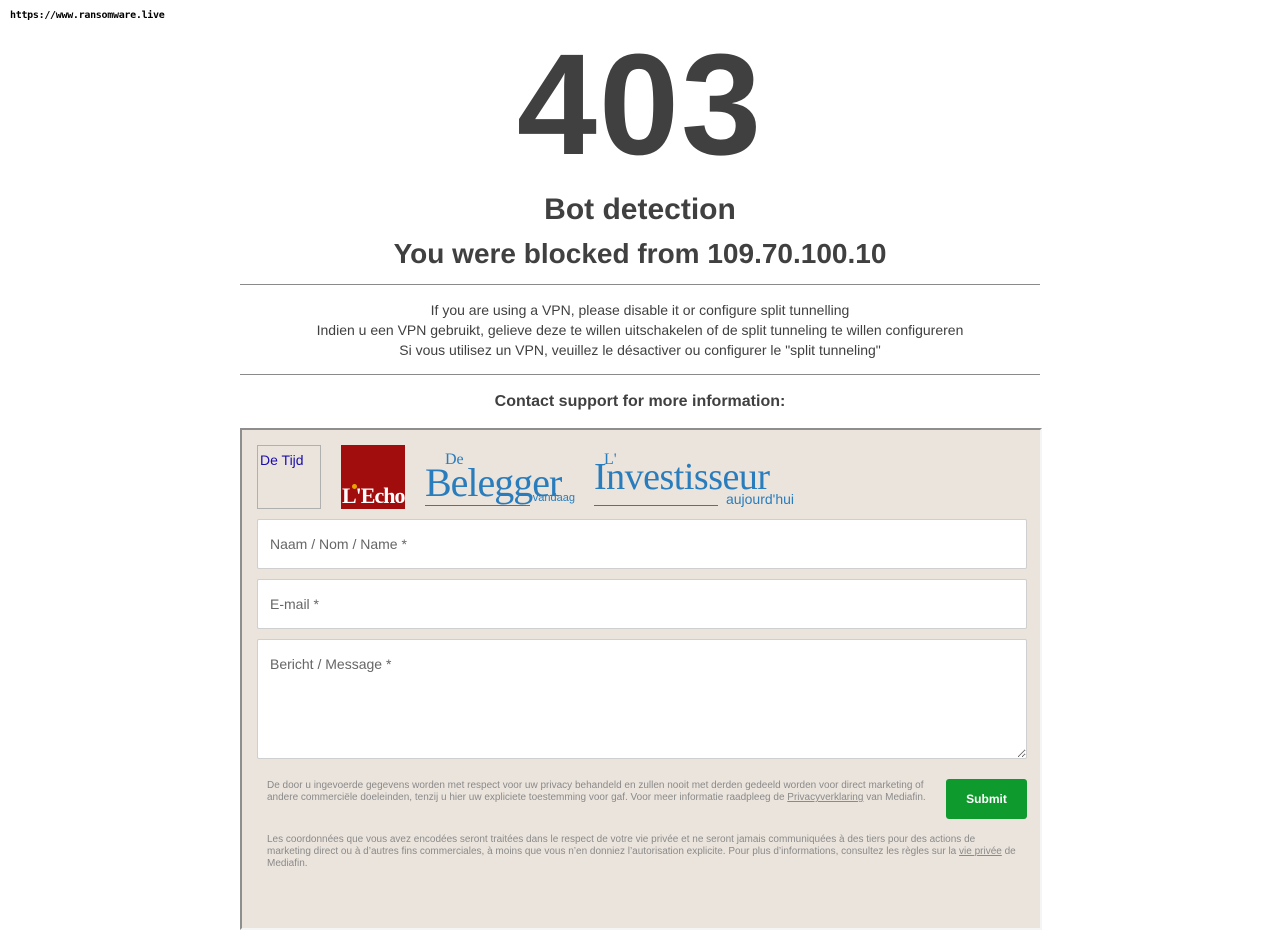 This screenshot has width=1280, height=951. I want to click on divider-bottom, so click(640, 374).